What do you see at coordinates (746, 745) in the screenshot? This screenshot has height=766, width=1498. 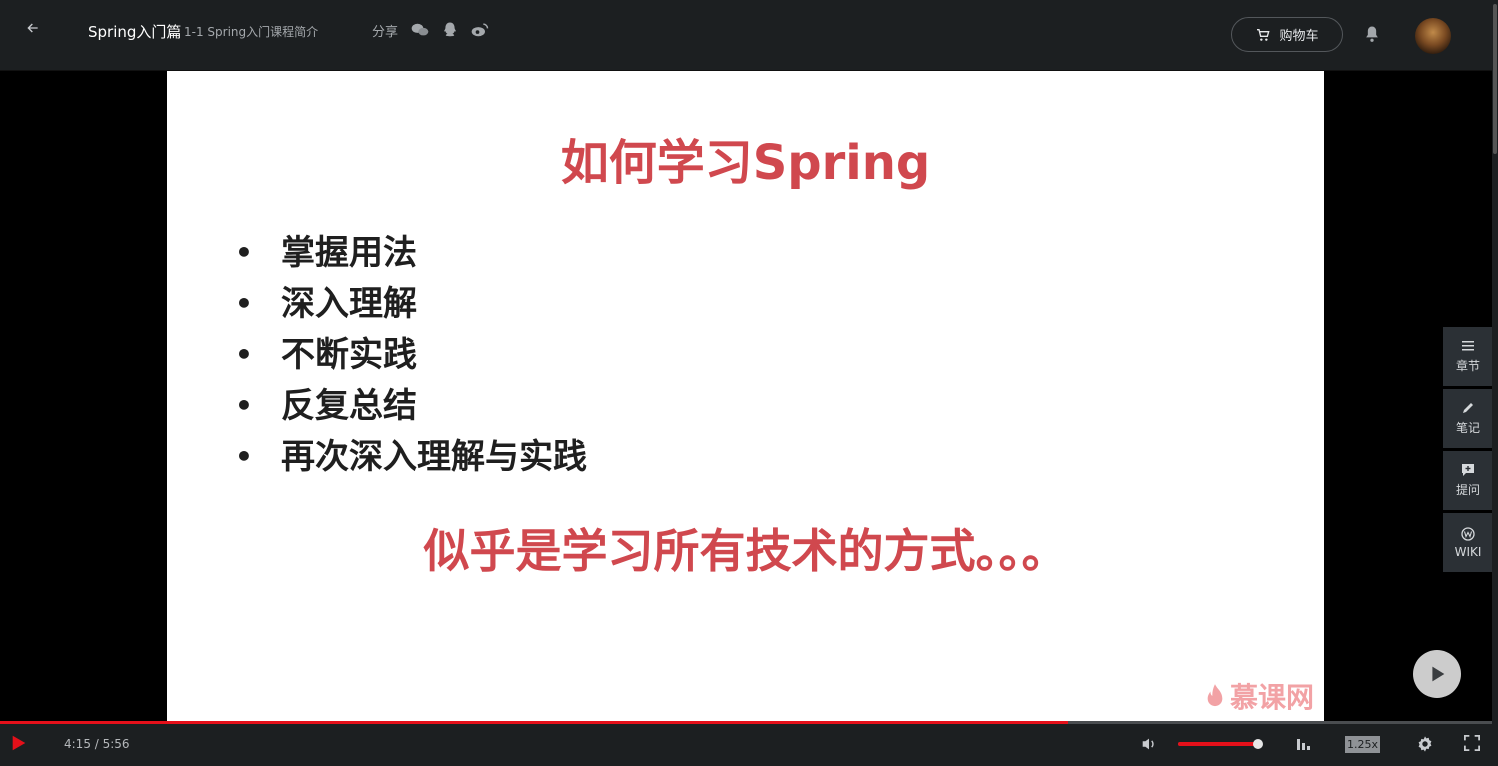 I see `control-bar: 4:15 / 5:56 1.25x` at bounding box center [746, 745].